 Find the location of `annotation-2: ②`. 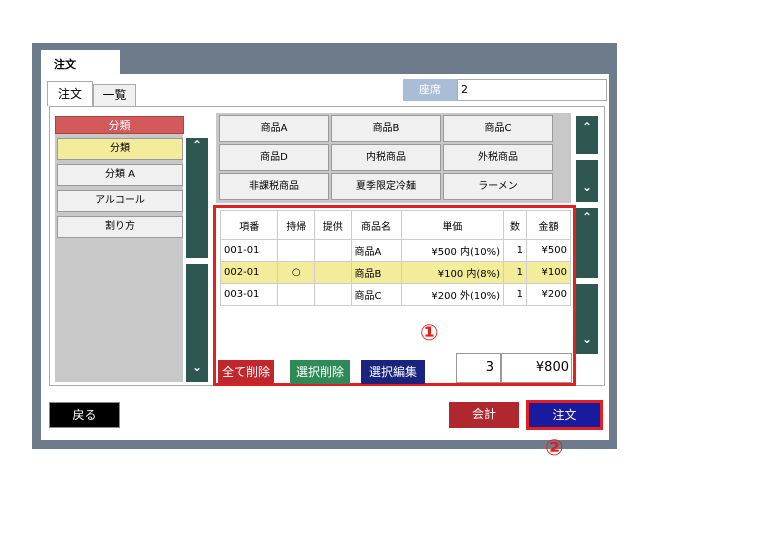

annotation-2: ② is located at coordinates (554, 448).